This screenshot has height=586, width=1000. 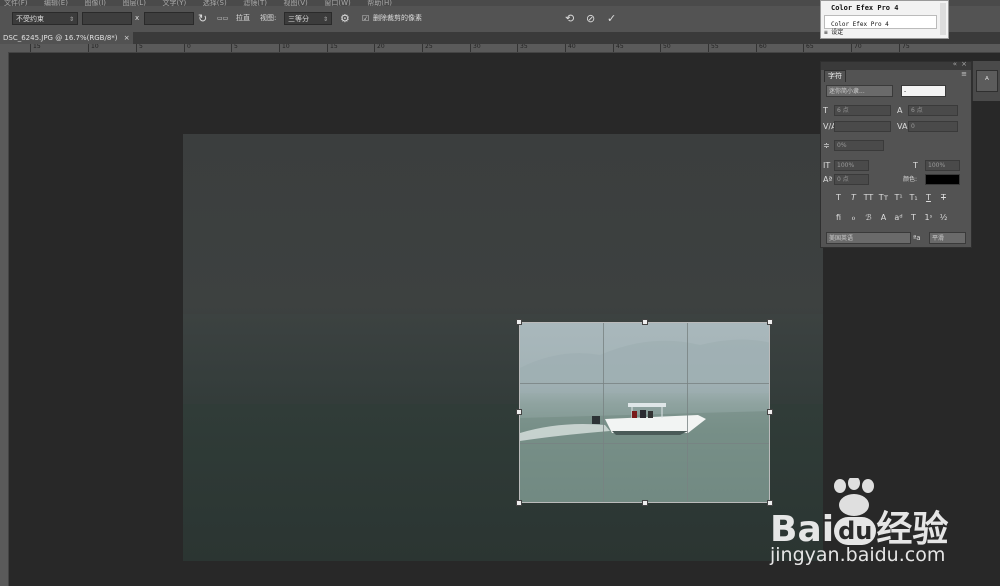 What do you see at coordinates (942, 179) in the screenshot?
I see `color-swatch` at bounding box center [942, 179].